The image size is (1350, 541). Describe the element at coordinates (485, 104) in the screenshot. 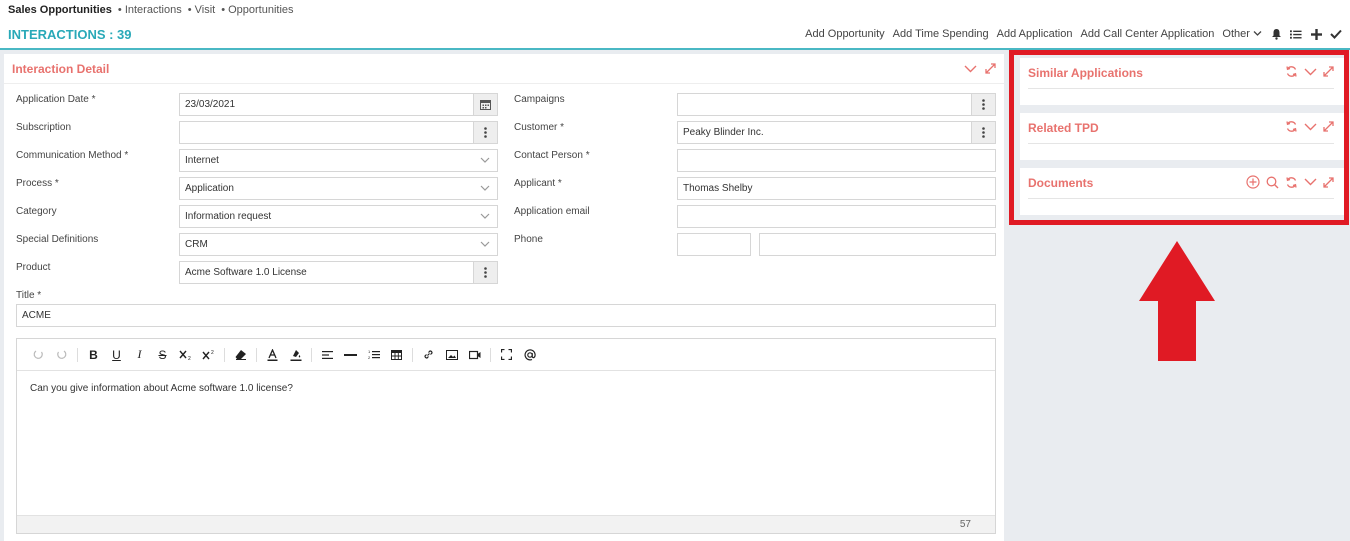

I see `calendar-icon` at that location.